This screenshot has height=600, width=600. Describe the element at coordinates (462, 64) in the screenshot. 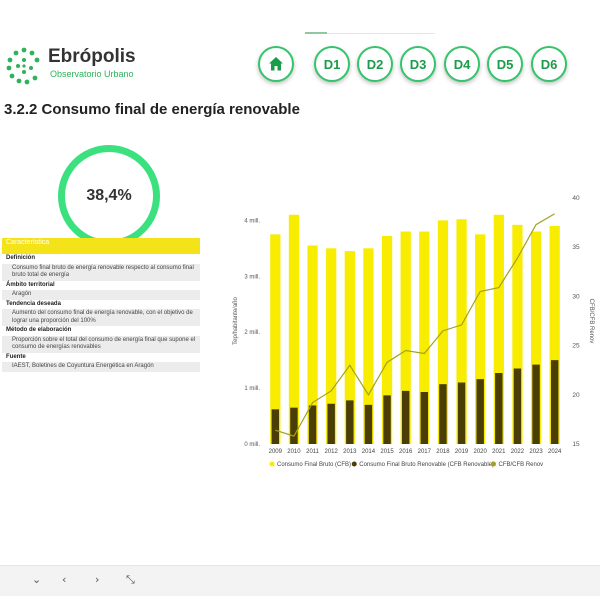

I see `nav-button-d4: D4` at that location.